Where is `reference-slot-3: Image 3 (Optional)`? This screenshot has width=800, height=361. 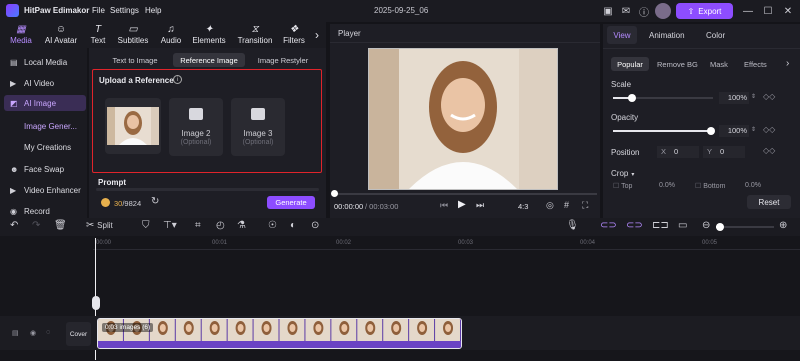 reference-slot-3: Image 3 (Optional) is located at coordinates (258, 127).